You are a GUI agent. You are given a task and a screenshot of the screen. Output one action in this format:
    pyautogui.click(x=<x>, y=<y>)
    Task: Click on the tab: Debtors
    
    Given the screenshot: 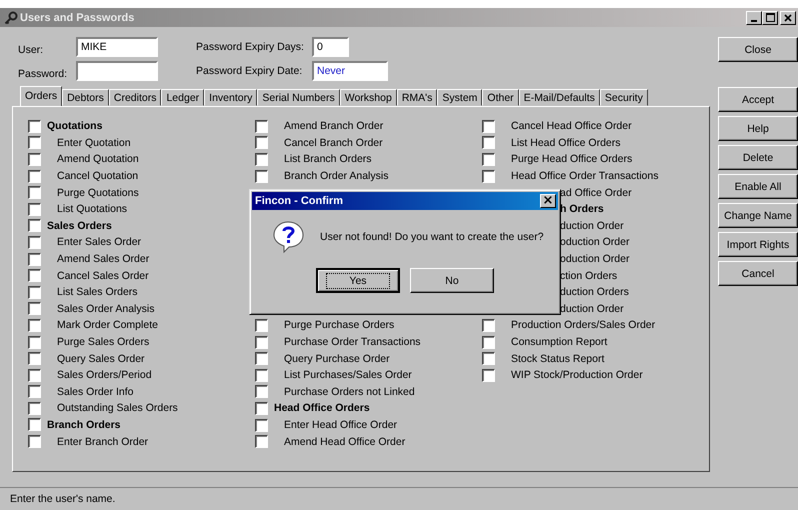 What is the action you would take?
    pyautogui.click(x=85, y=97)
    